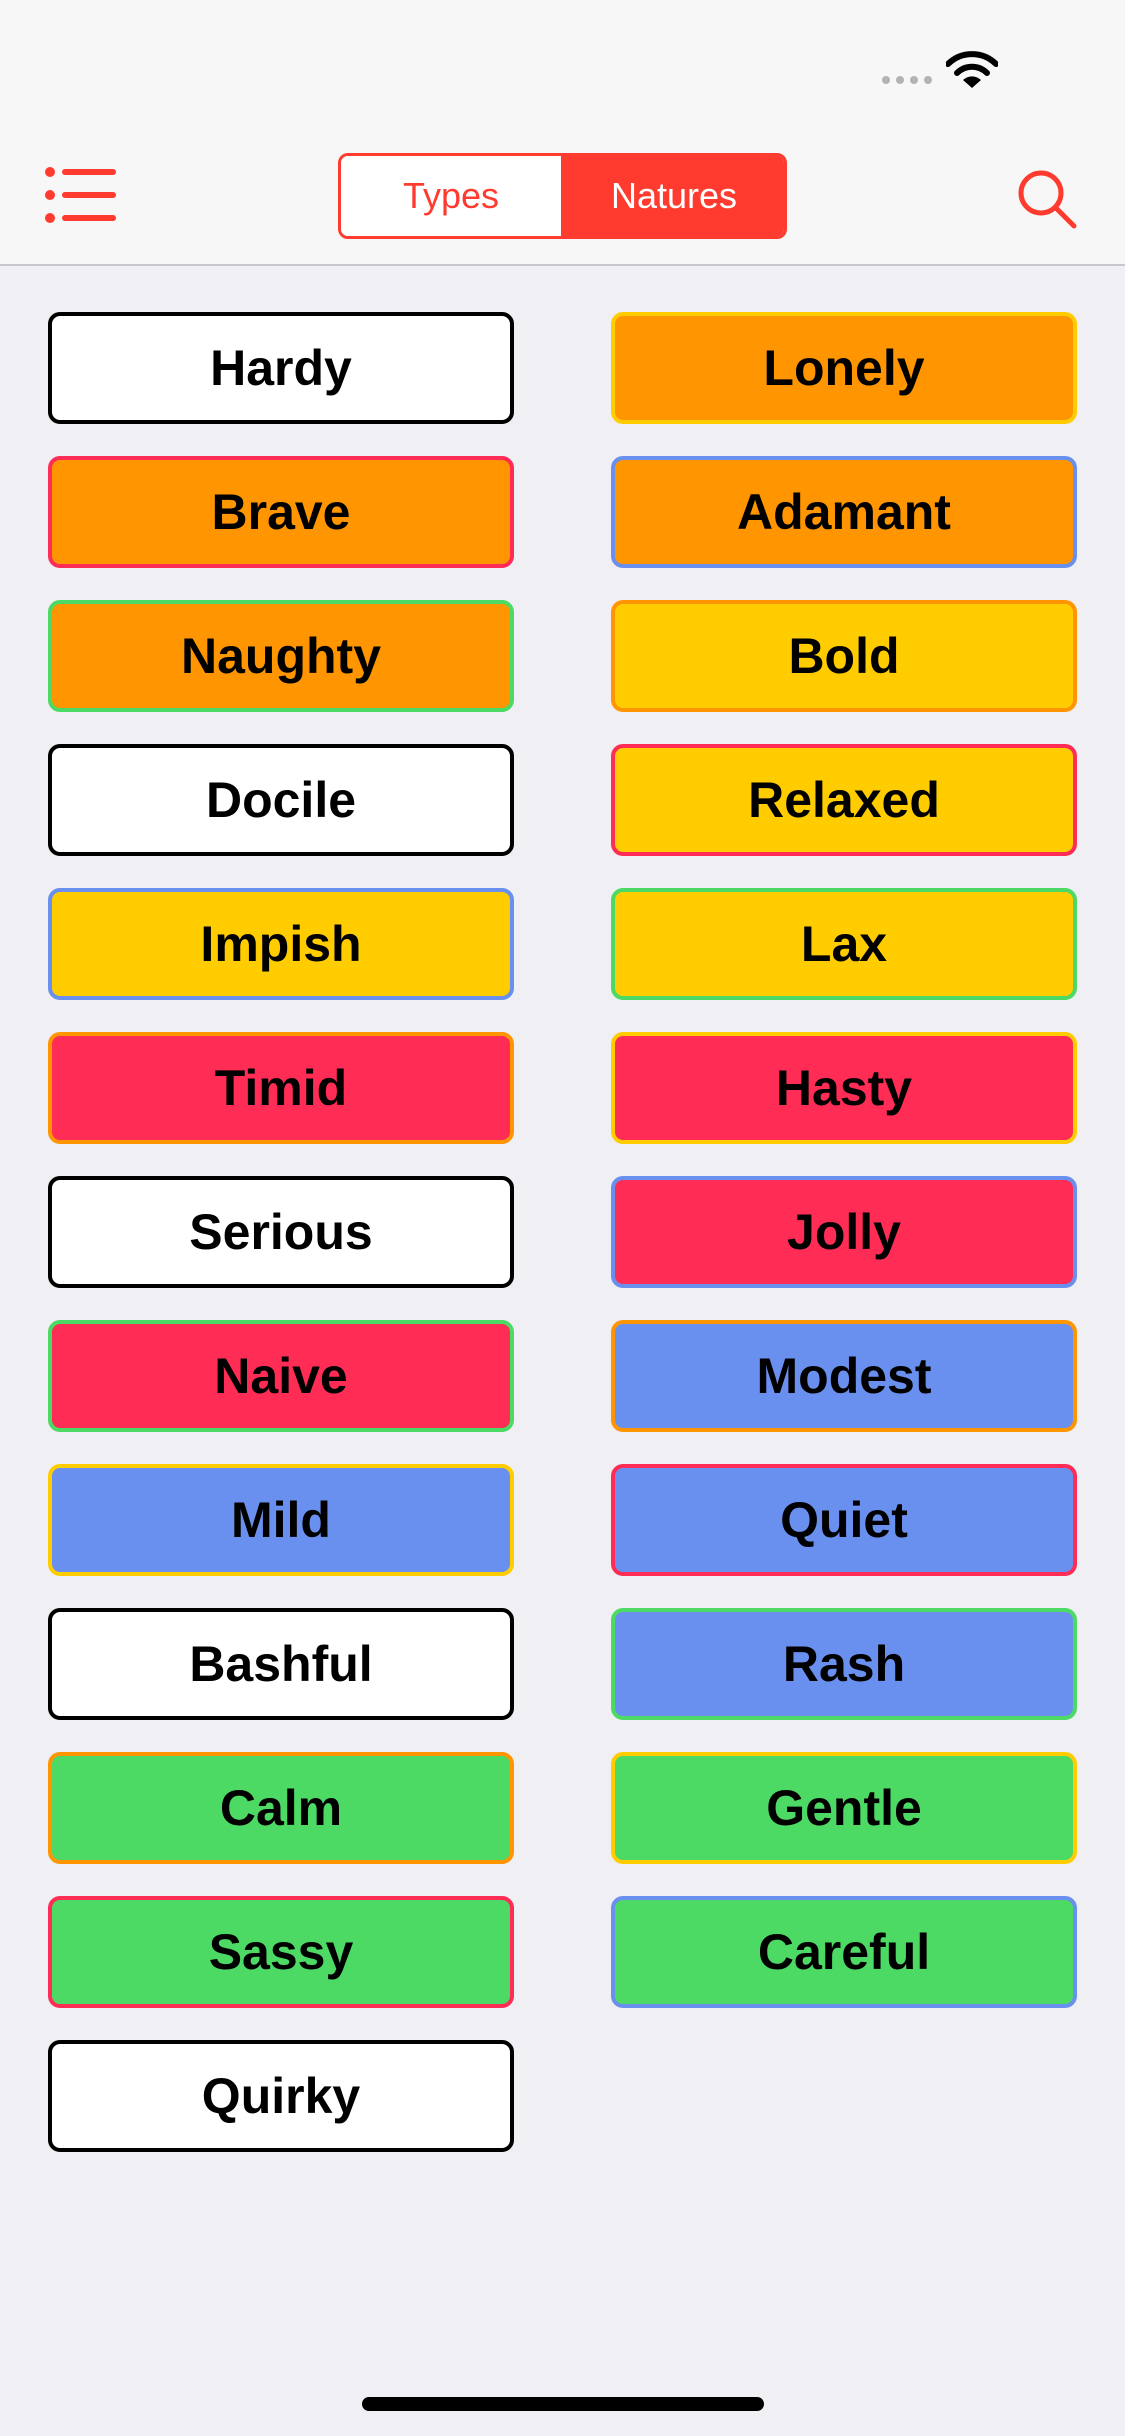 The width and height of the screenshot is (1125, 2436). Describe the element at coordinates (972, 69) in the screenshot. I see `wifi-icon` at that location.